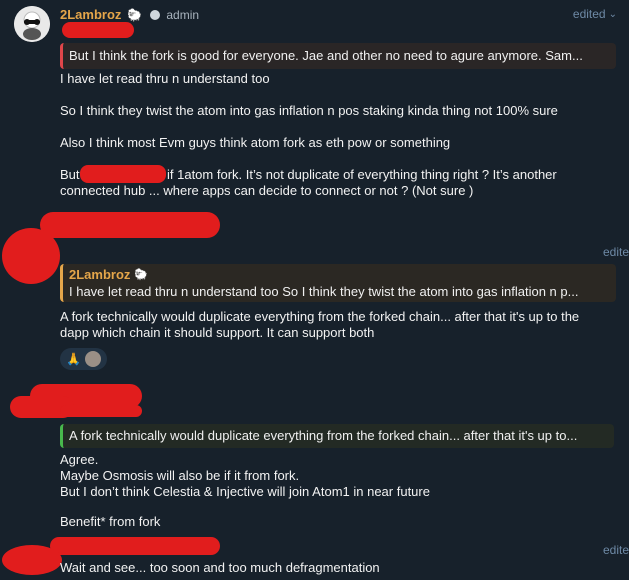  I want to click on redacted-text, so click(123, 174).